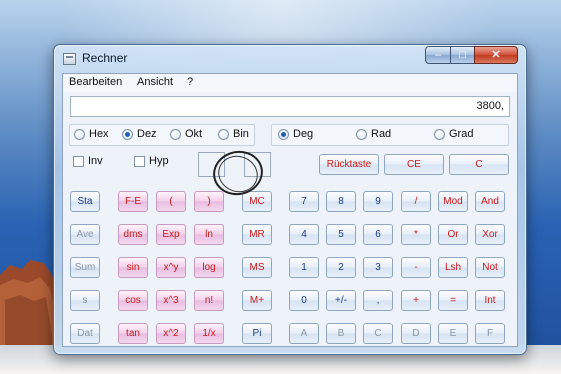 Image resolution: width=561 pixels, height=374 pixels. What do you see at coordinates (147, 134) in the screenshot?
I see `radio-dez-label: Dez` at bounding box center [147, 134].